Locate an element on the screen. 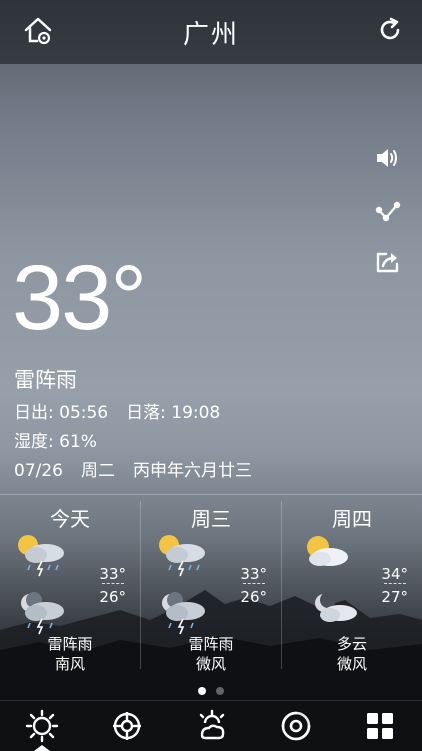  weather-tab-icon is located at coordinates (42, 726).